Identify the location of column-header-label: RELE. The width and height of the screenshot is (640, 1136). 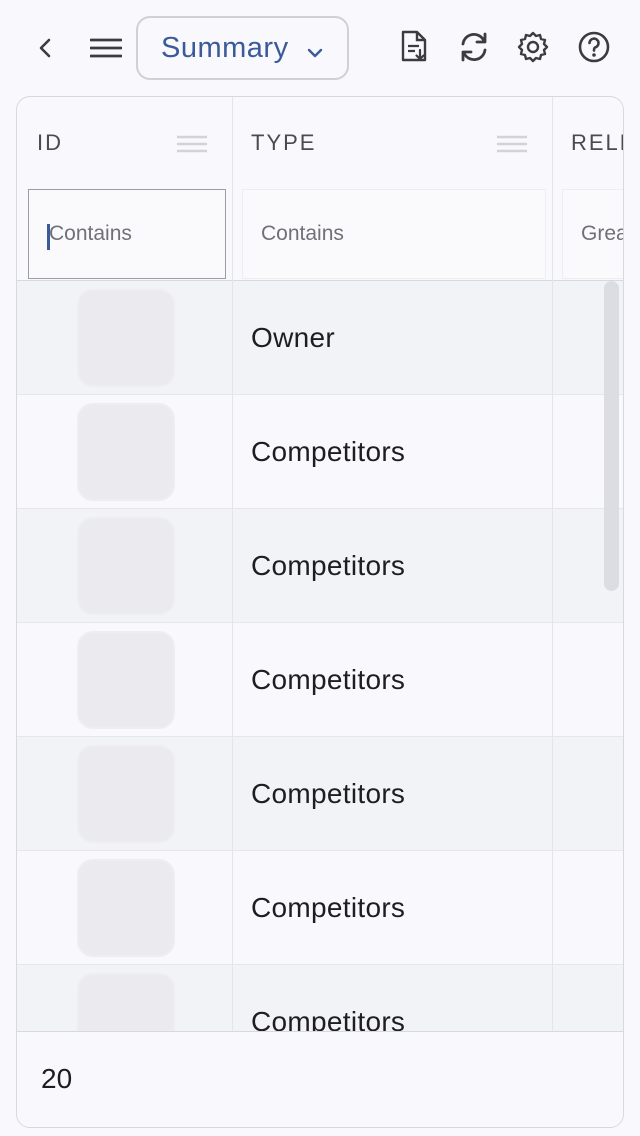
(597, 142).